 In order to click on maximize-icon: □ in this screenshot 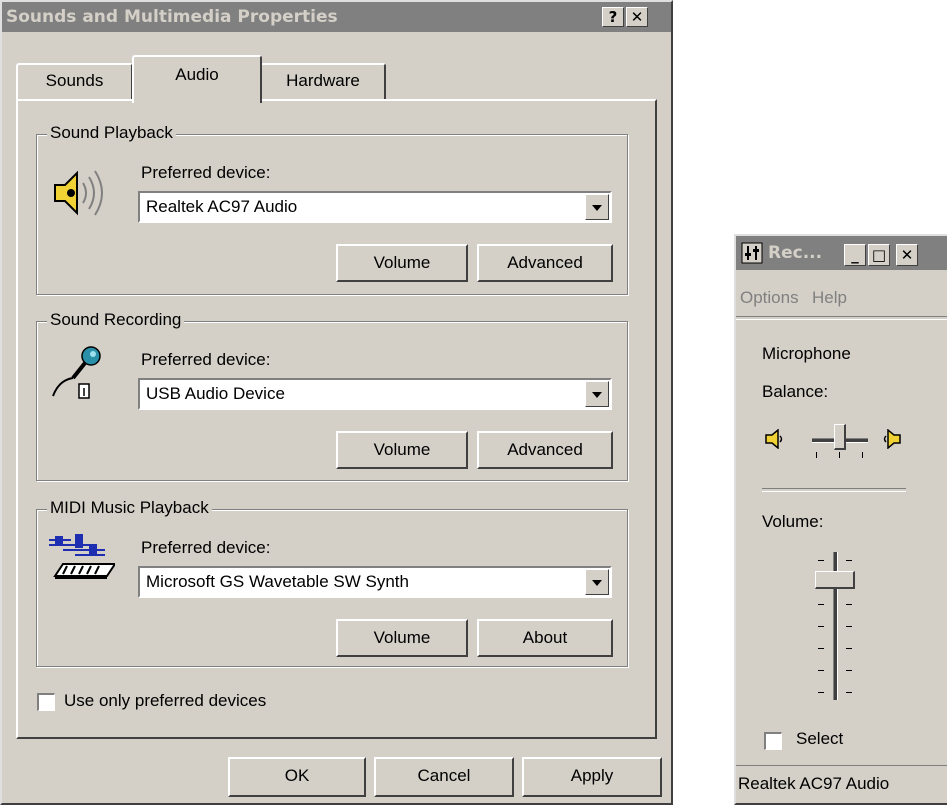, I will do `click(879, 255)`.